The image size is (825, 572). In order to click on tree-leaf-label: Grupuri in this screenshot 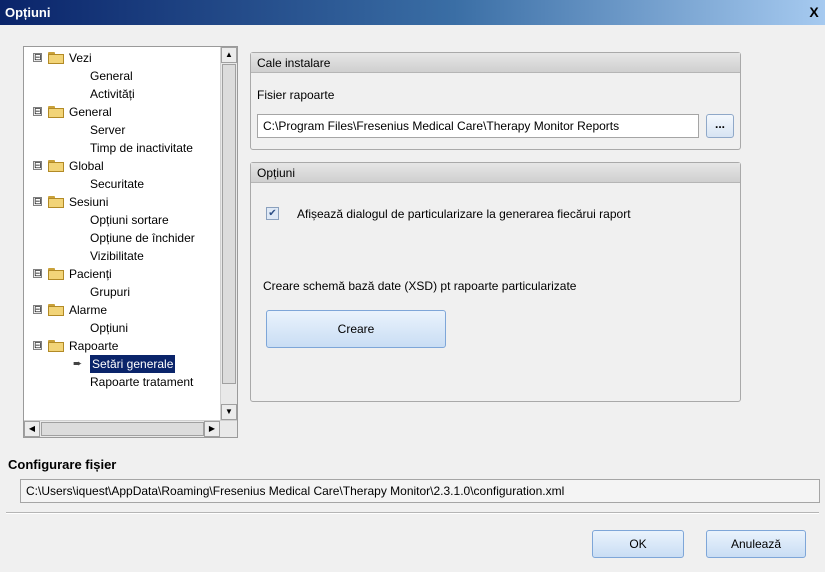, I will do `click(110, 292)`.